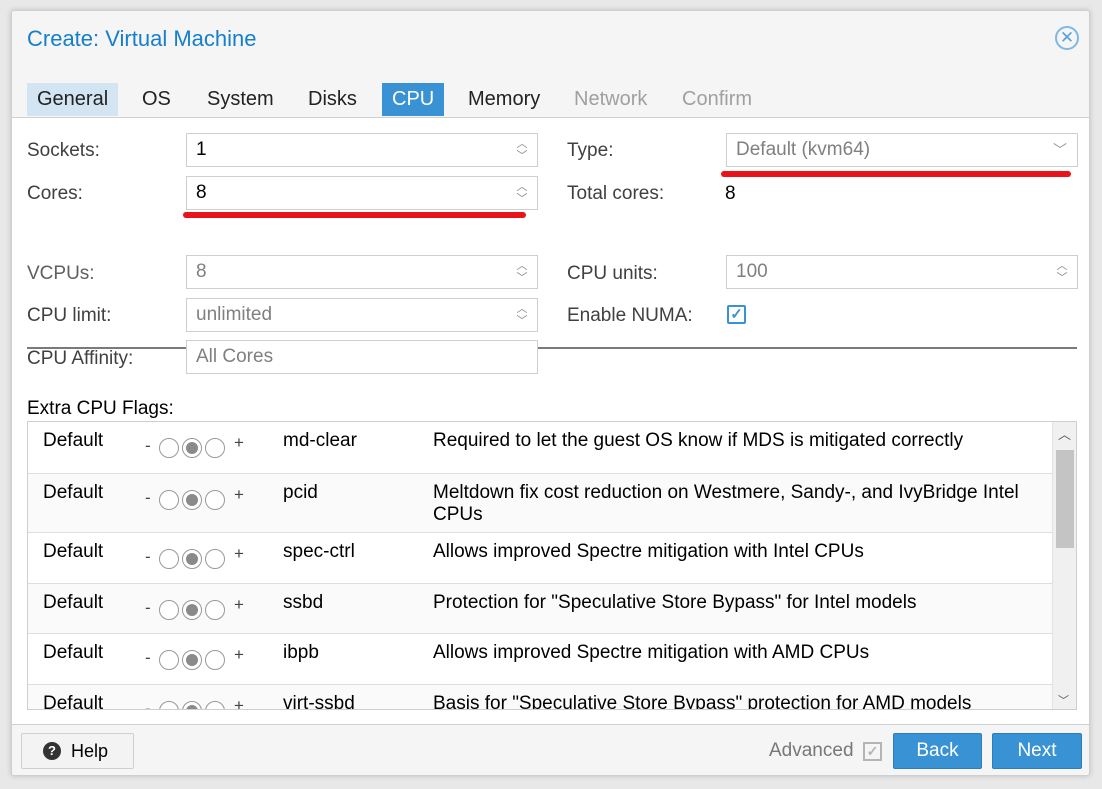 The width and height of the screenshot is (1102, 789). I want to click on cpu-affinity-input: All Cores, so click(362, 357).